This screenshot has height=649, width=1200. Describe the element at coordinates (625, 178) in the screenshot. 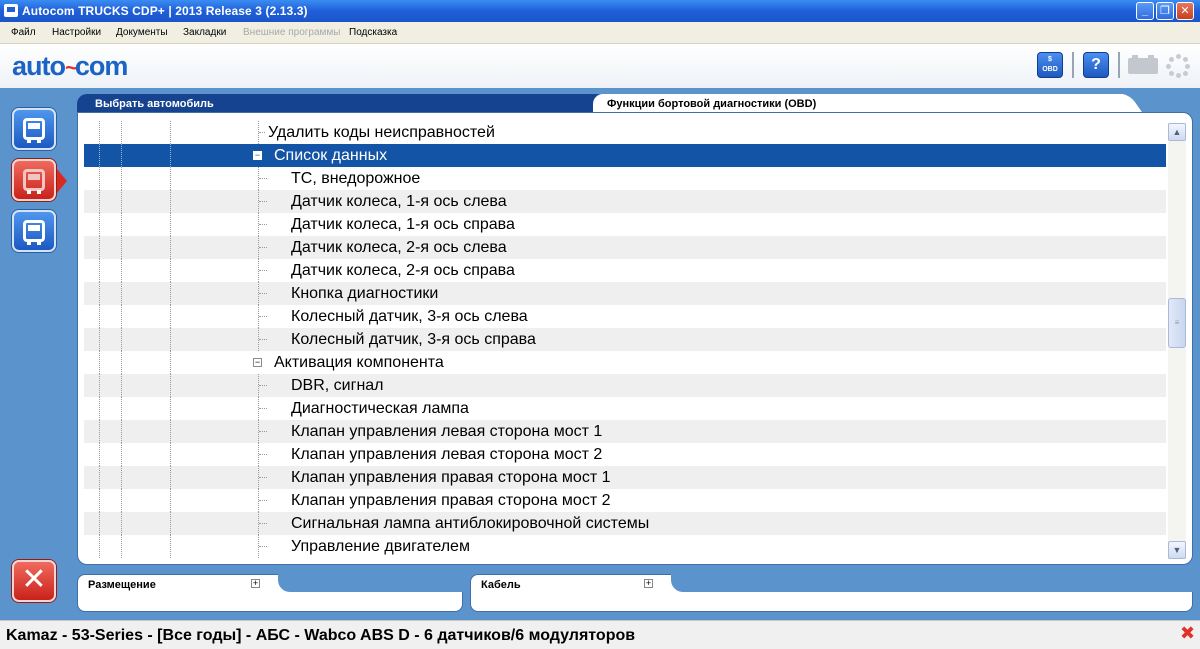

I see `tree-item: ТС, внедорожное` at that location.